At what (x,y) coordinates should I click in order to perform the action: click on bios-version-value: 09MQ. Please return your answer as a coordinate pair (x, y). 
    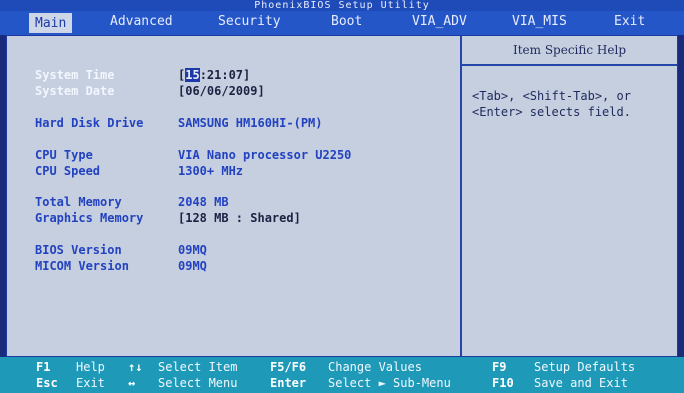
    Looking at the image, I should click on (192, 250).